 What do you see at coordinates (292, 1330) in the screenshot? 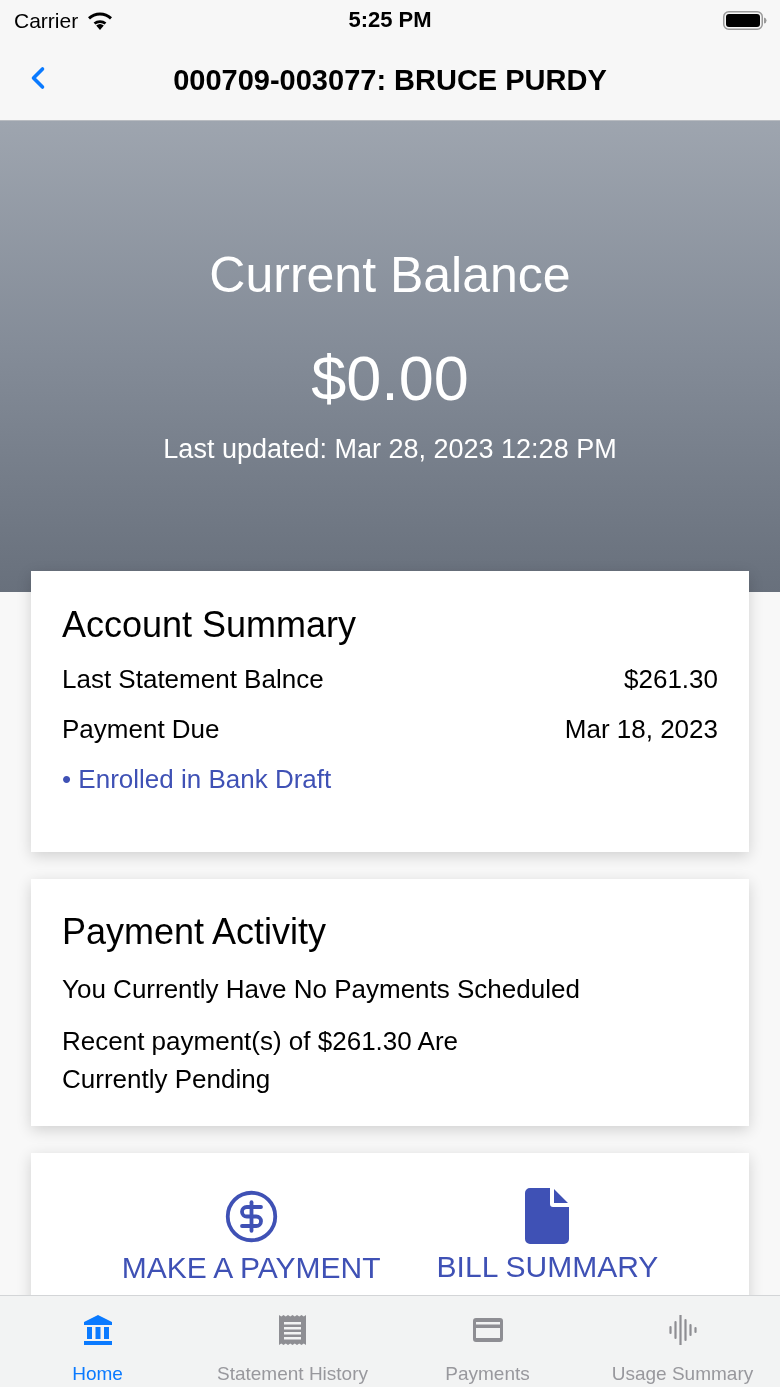
I see `receipt-icon` at bounding box center [292, 1330].